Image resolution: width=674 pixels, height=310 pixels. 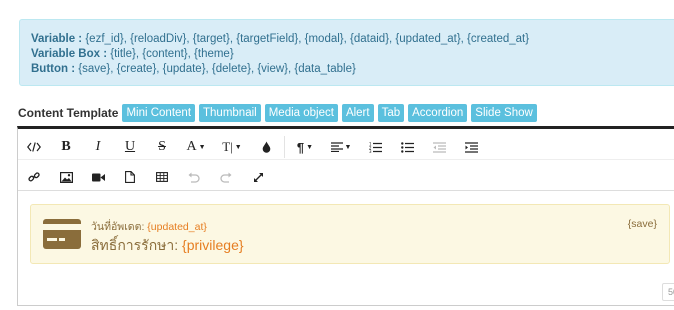 I want to click on card-title-line: สิทธิ์การรักษา: {privilege}, so click(x=167, y=246).